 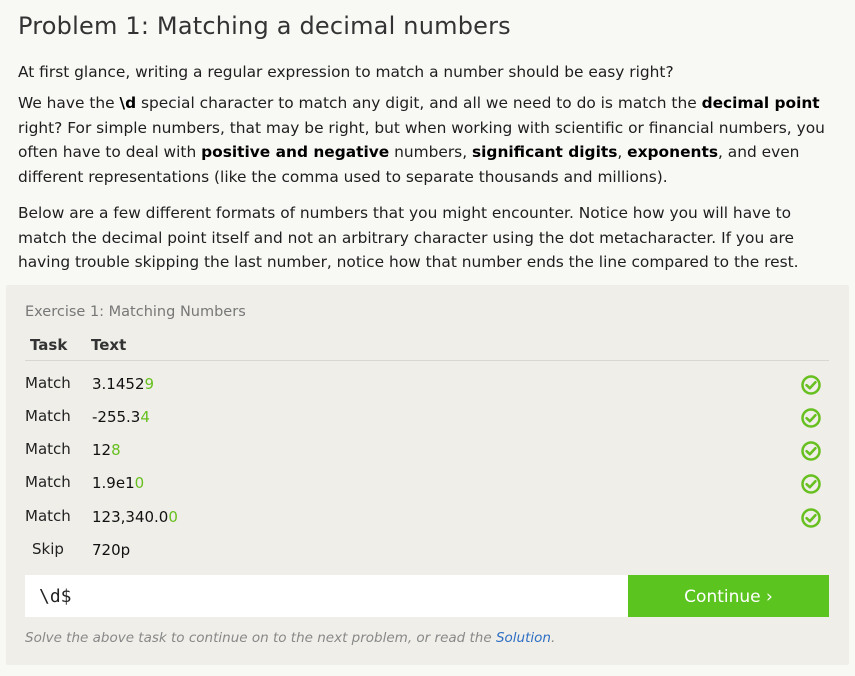 What do you see at coordinates (672, 152) in the screenshot?
I see `bold-segment: exponents` at bounding box center [672, 152].